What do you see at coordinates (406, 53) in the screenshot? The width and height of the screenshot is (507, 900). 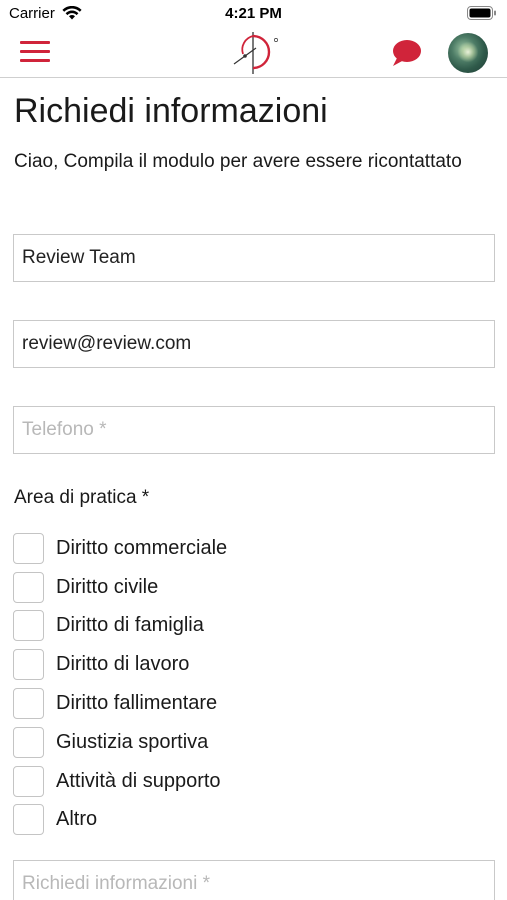 I see `chat-bubble-icon` at bounding box center [406, 53].